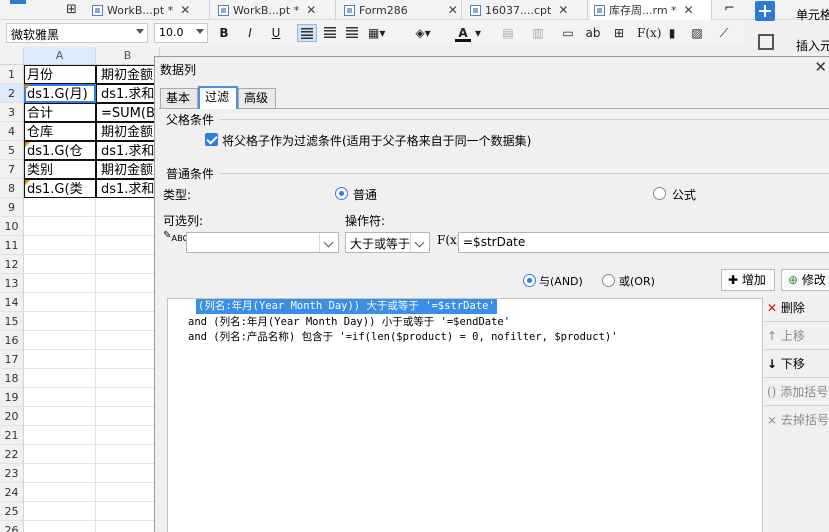  Describe the element at coordinates (307, 33) in the screenshot. I see `align-left-button` at that location.